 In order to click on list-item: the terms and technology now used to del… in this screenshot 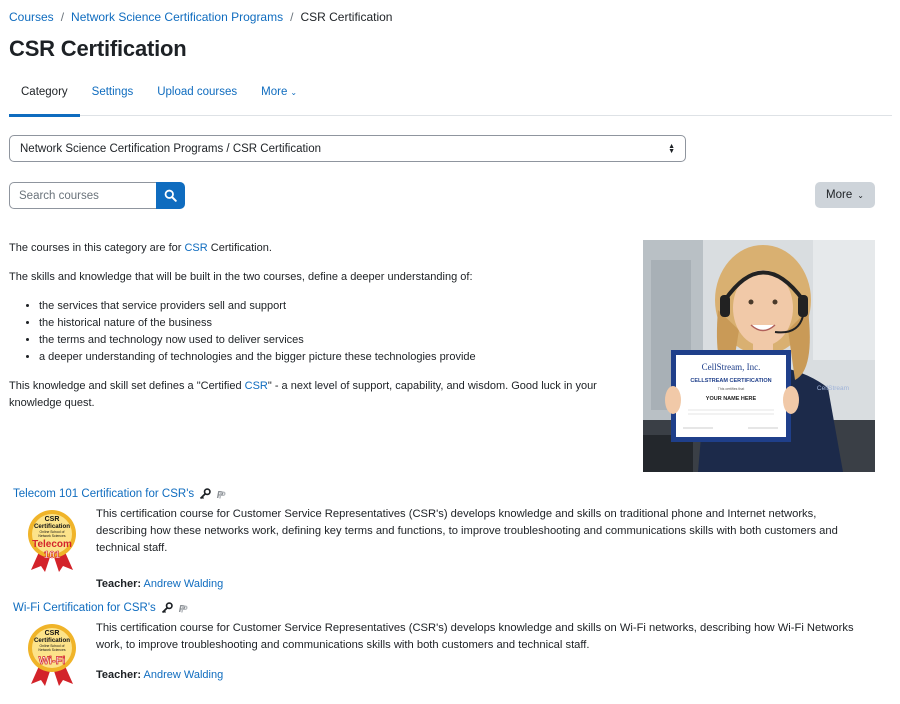, I will do `click(329, 340)`.